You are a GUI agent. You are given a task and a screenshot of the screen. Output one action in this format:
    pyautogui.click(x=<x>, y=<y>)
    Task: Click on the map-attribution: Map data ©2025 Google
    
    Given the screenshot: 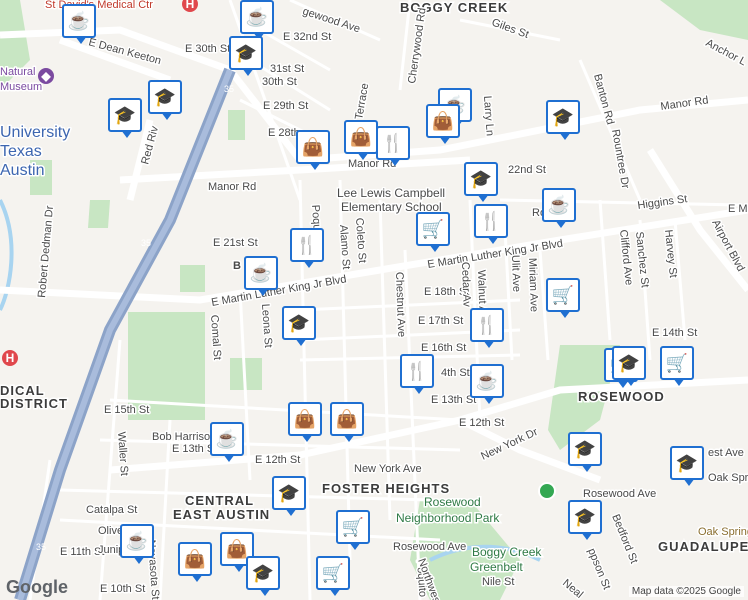 What is the action you would take?
    pyautogui.click(x=686, y=591)
    